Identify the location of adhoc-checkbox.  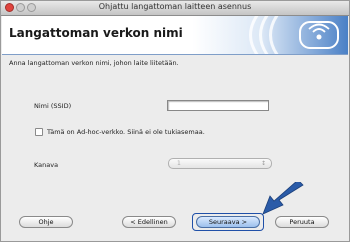
(39, 132).